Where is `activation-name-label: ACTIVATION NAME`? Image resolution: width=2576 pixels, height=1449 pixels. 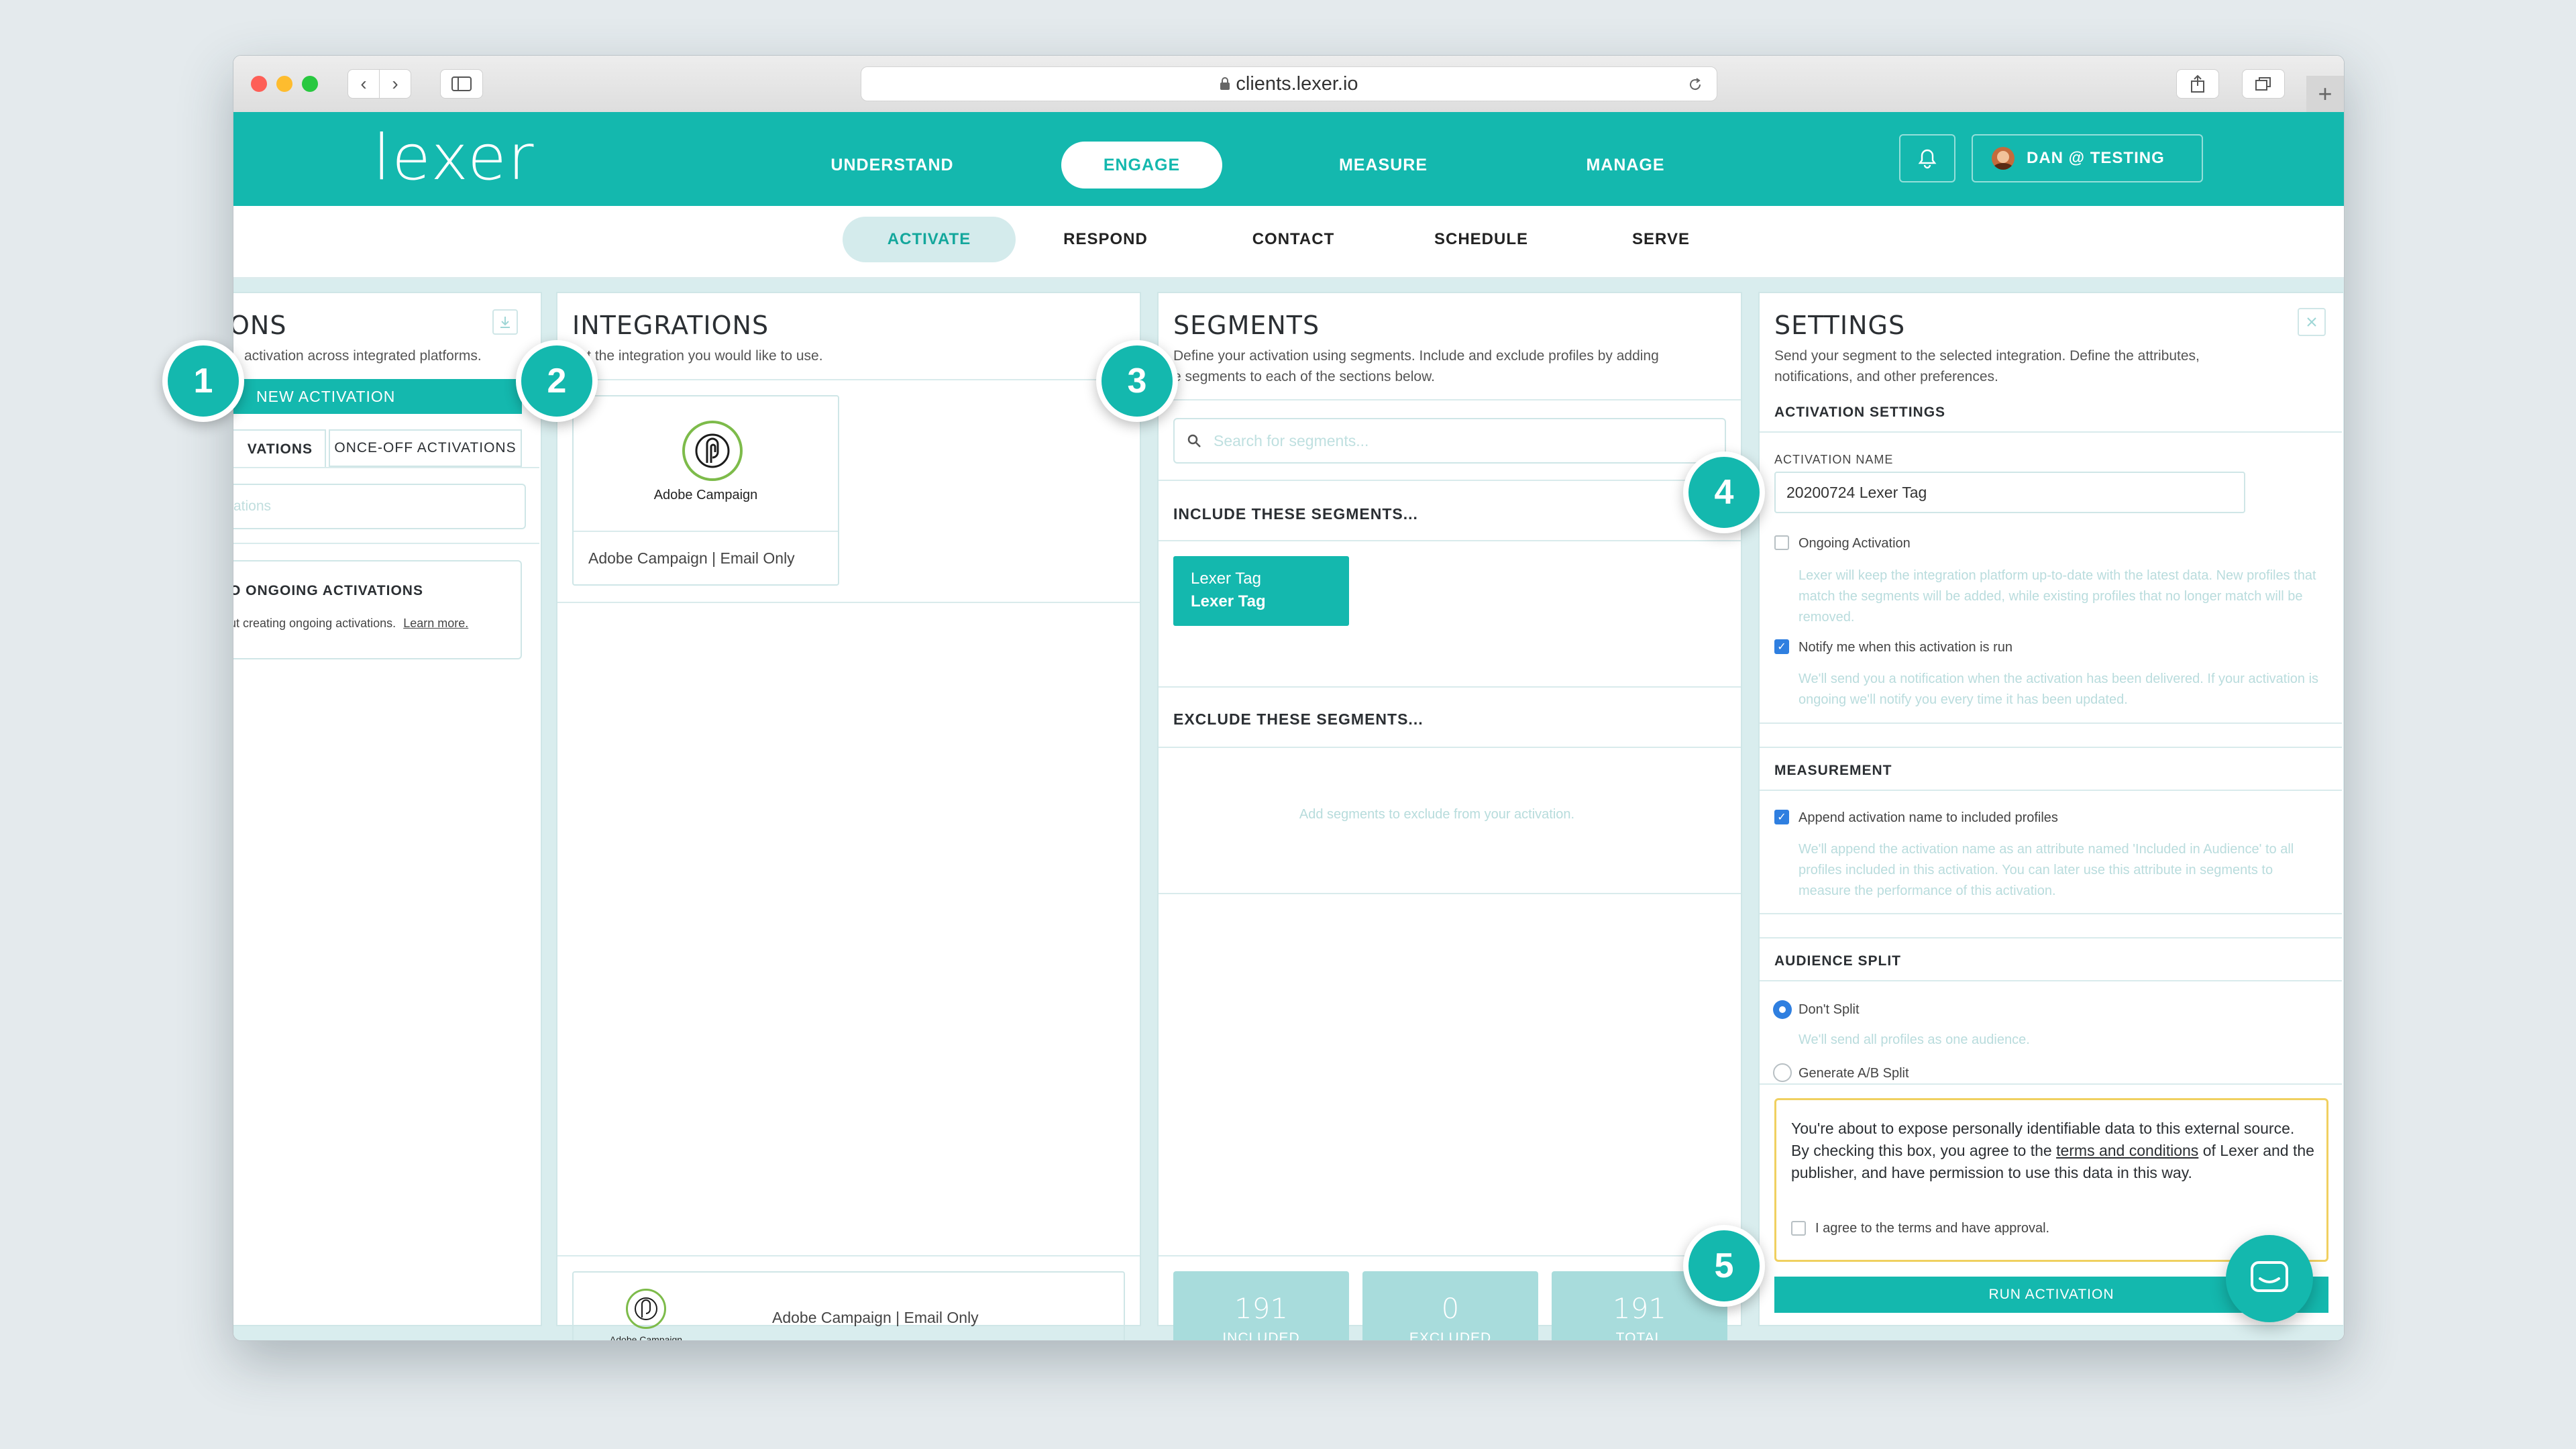
activation-name-label: ACTIVATION NAME is located at coordinates (1834, 459).